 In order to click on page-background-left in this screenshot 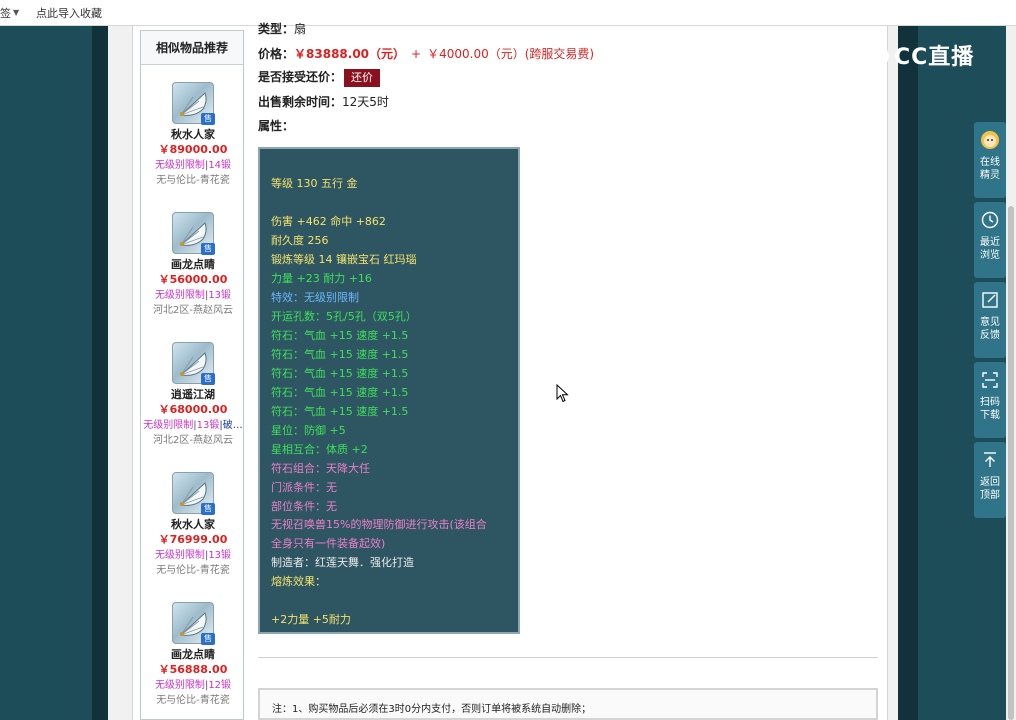, I will do `click(46, 373)`.